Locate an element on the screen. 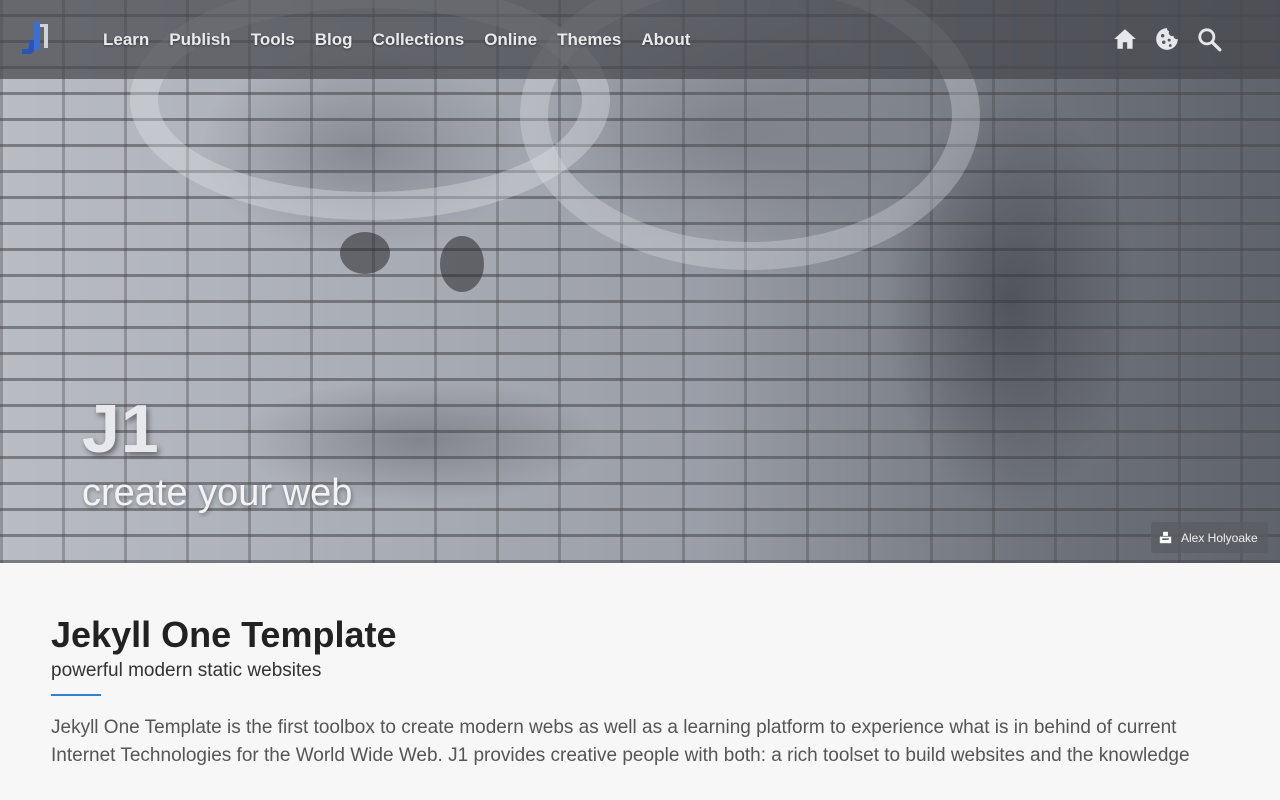 The width and height of the screenshot is (1280, 800). navbar-icons is located at coordinates (1167, 39).